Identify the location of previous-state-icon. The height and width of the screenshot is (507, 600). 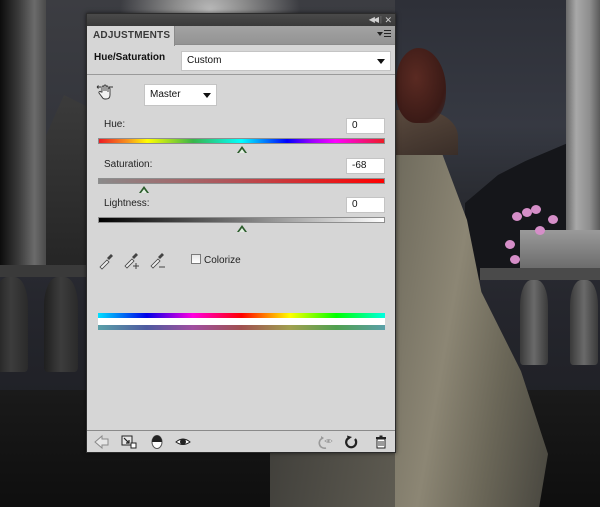
(325, 442).